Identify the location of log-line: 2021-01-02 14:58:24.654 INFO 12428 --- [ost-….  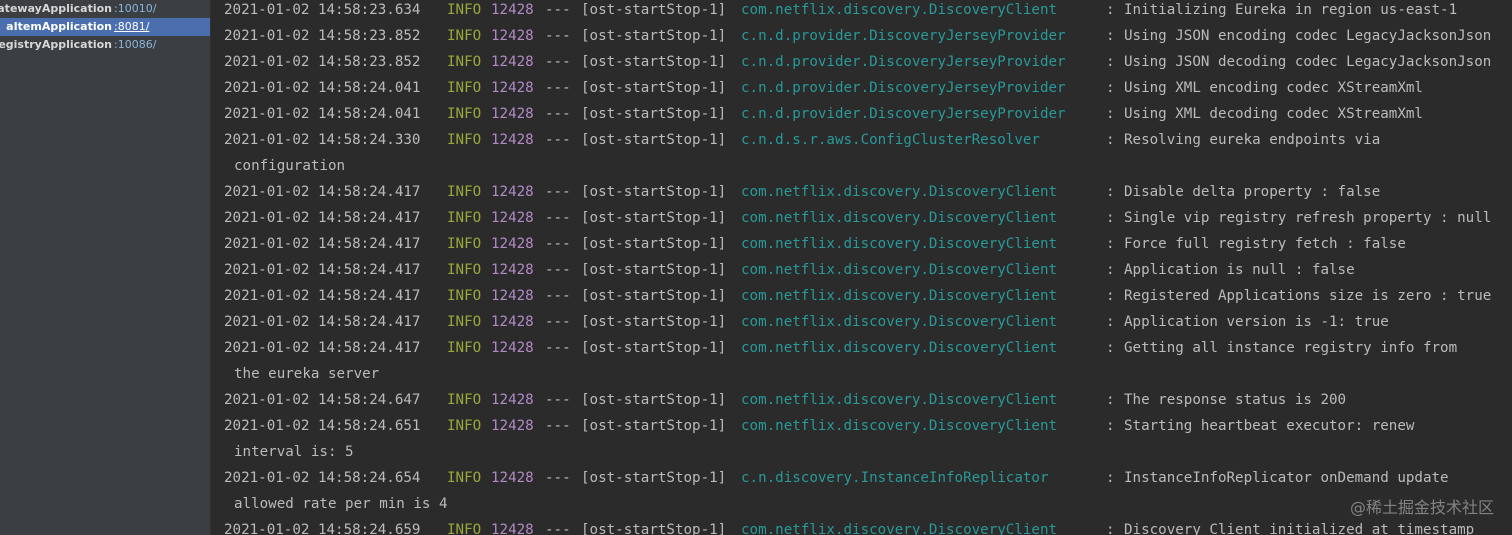
(861, 481).